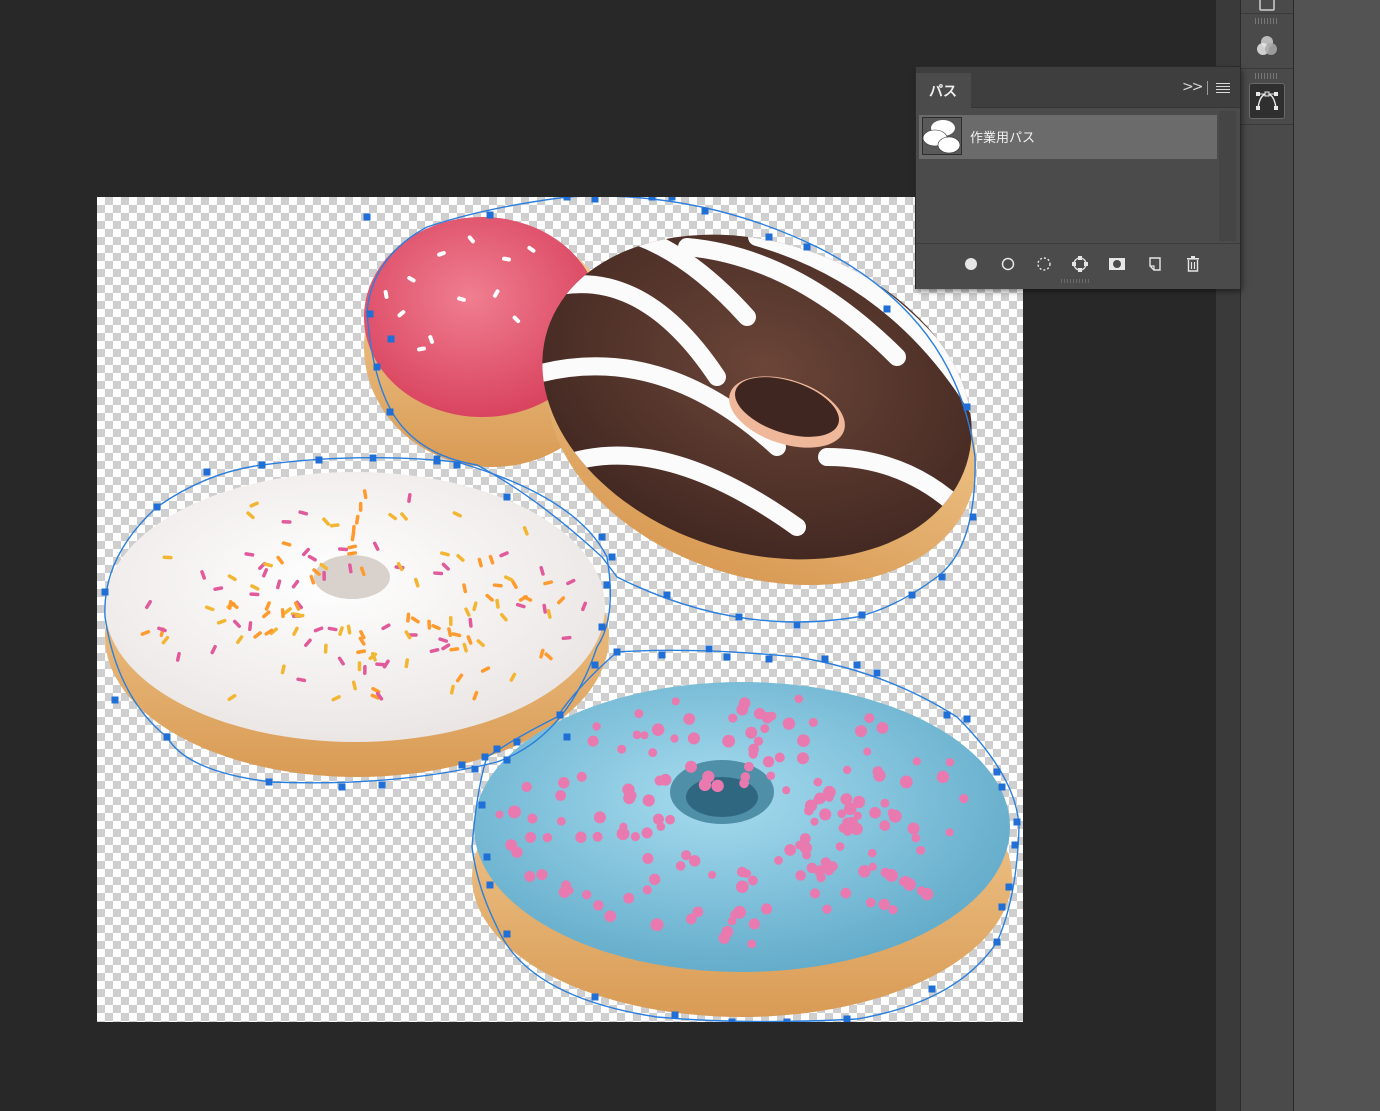 The height and width of the screenshot is (1111, 1380). What do you see at coordinates (1267, 13) in the screenshot?
I see `strip-divider` at bounding box center [1267, 13].